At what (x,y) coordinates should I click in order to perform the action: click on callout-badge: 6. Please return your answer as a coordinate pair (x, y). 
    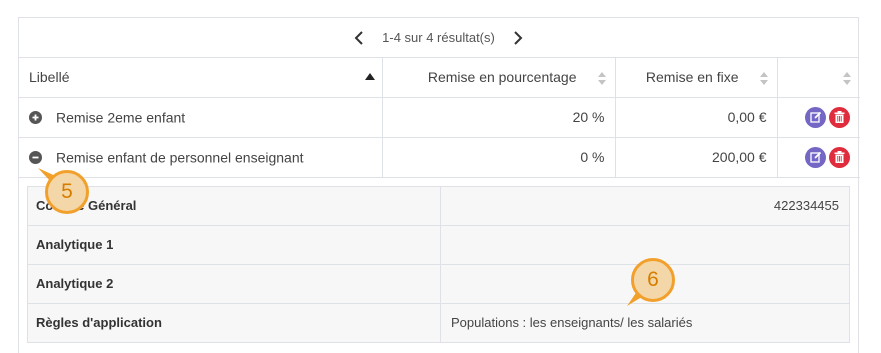
    Looking at the image, I should click on (653, 280).